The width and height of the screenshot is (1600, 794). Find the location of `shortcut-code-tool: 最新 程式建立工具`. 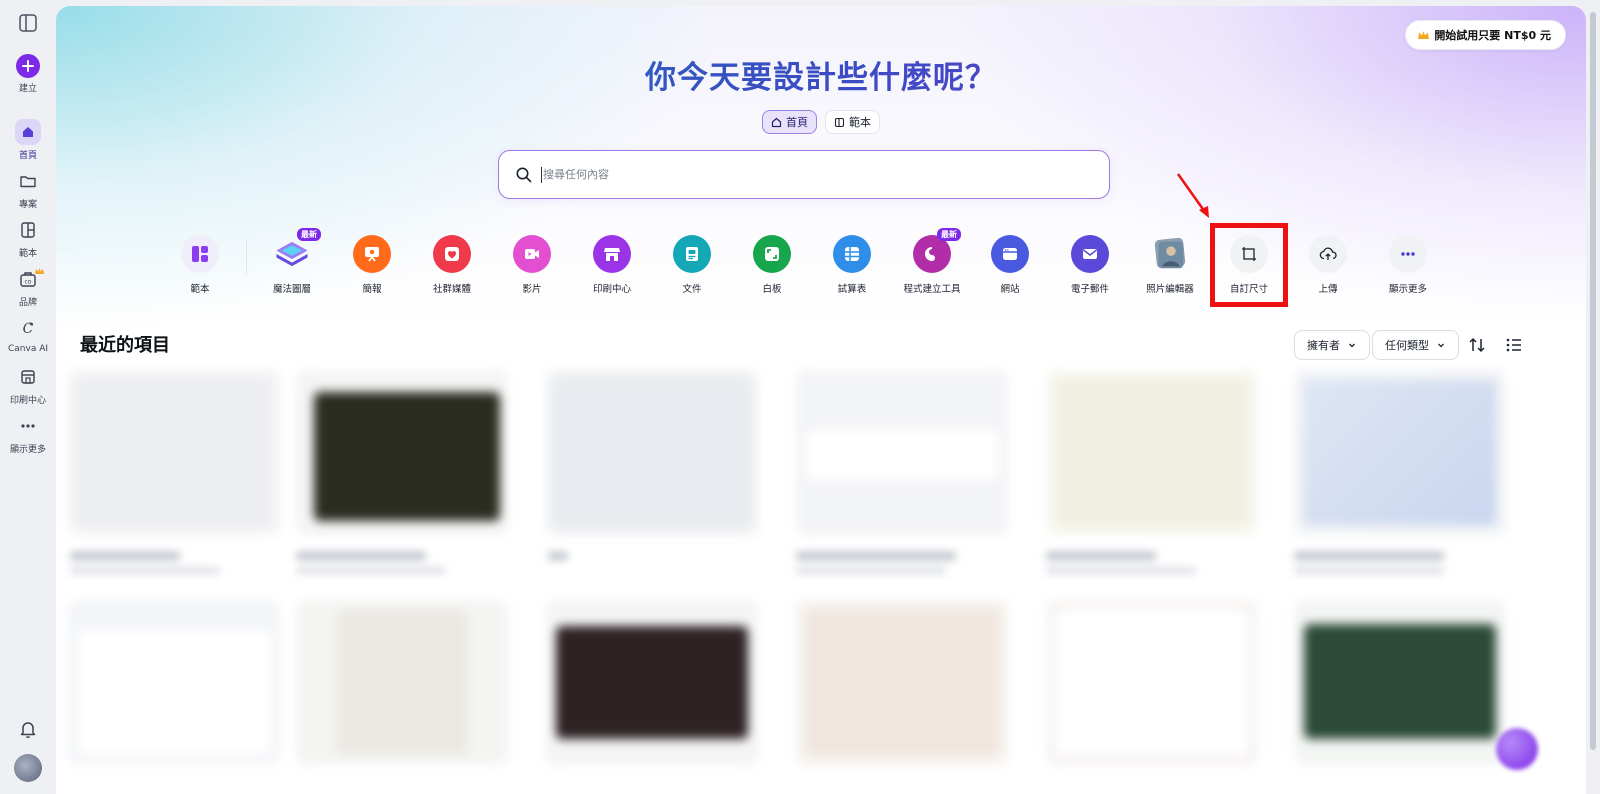

shortcut-code-tool: 最新 程式建立工具 is located at coordinates (932, 264).